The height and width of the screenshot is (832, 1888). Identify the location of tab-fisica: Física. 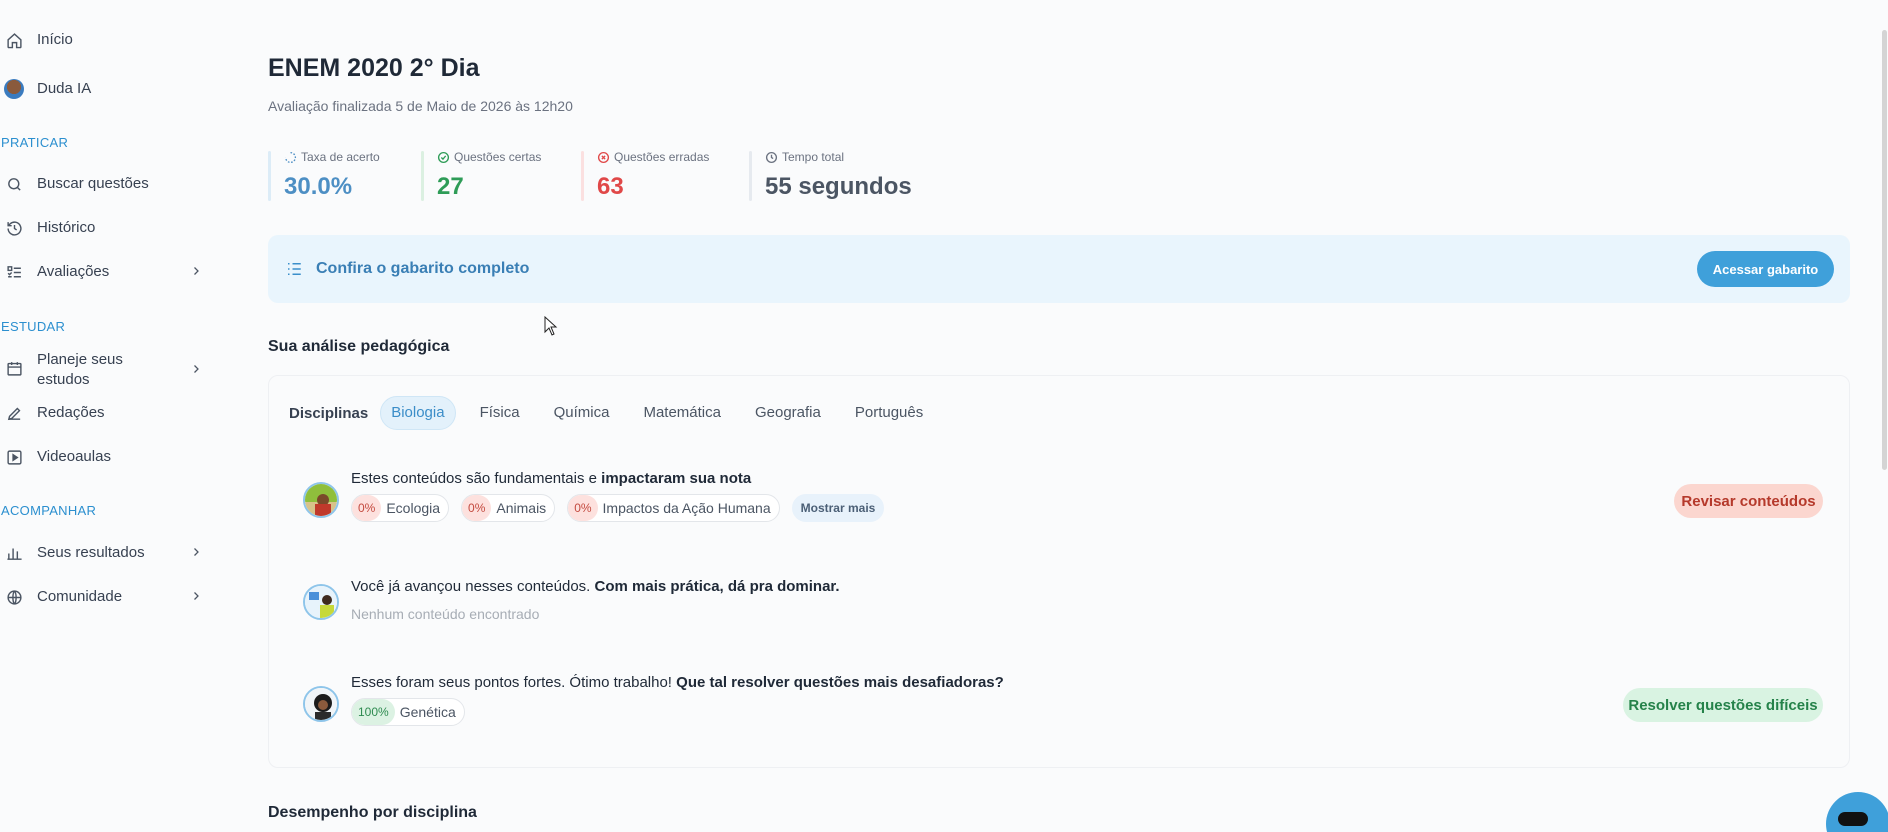
(500, 413).